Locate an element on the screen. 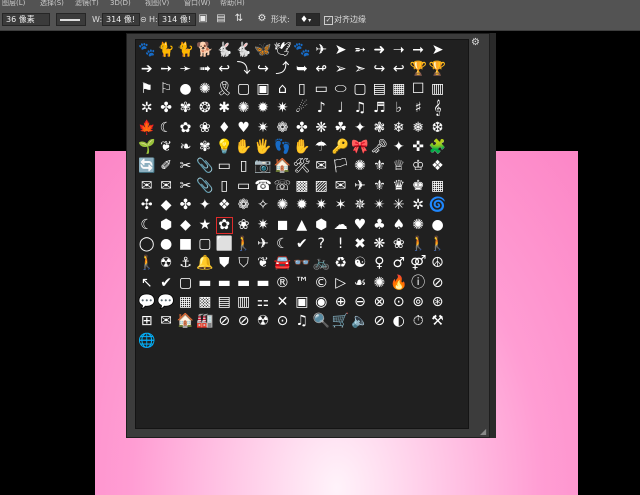  shape-thumbnail: ☎ is located at coordinates (262, 186).